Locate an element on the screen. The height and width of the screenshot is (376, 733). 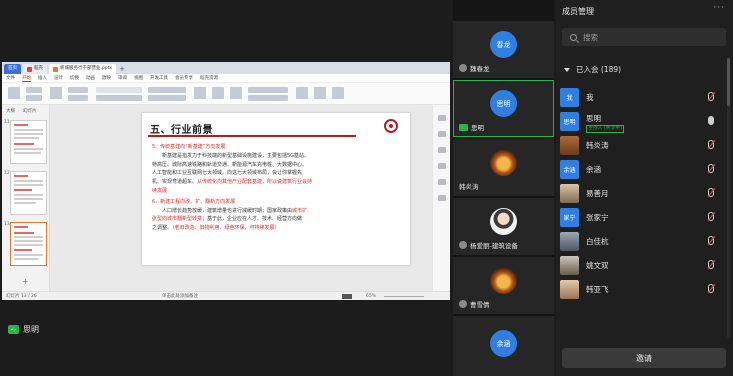
play-icon is located at coordinates (347, 296).